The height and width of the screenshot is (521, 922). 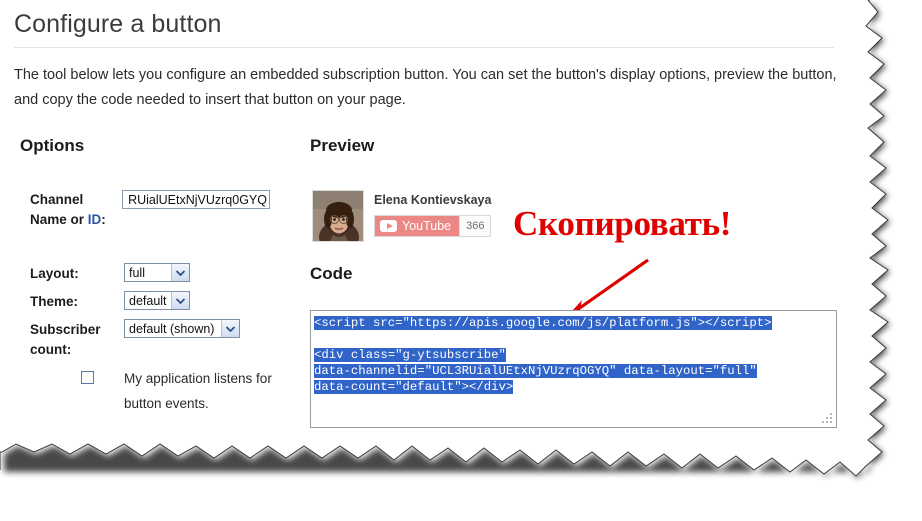 What do you see at coordinates (573, 387) in the screenshot?
I see `code-line: data-count="default"></div>` at bounding box center [573, 387].